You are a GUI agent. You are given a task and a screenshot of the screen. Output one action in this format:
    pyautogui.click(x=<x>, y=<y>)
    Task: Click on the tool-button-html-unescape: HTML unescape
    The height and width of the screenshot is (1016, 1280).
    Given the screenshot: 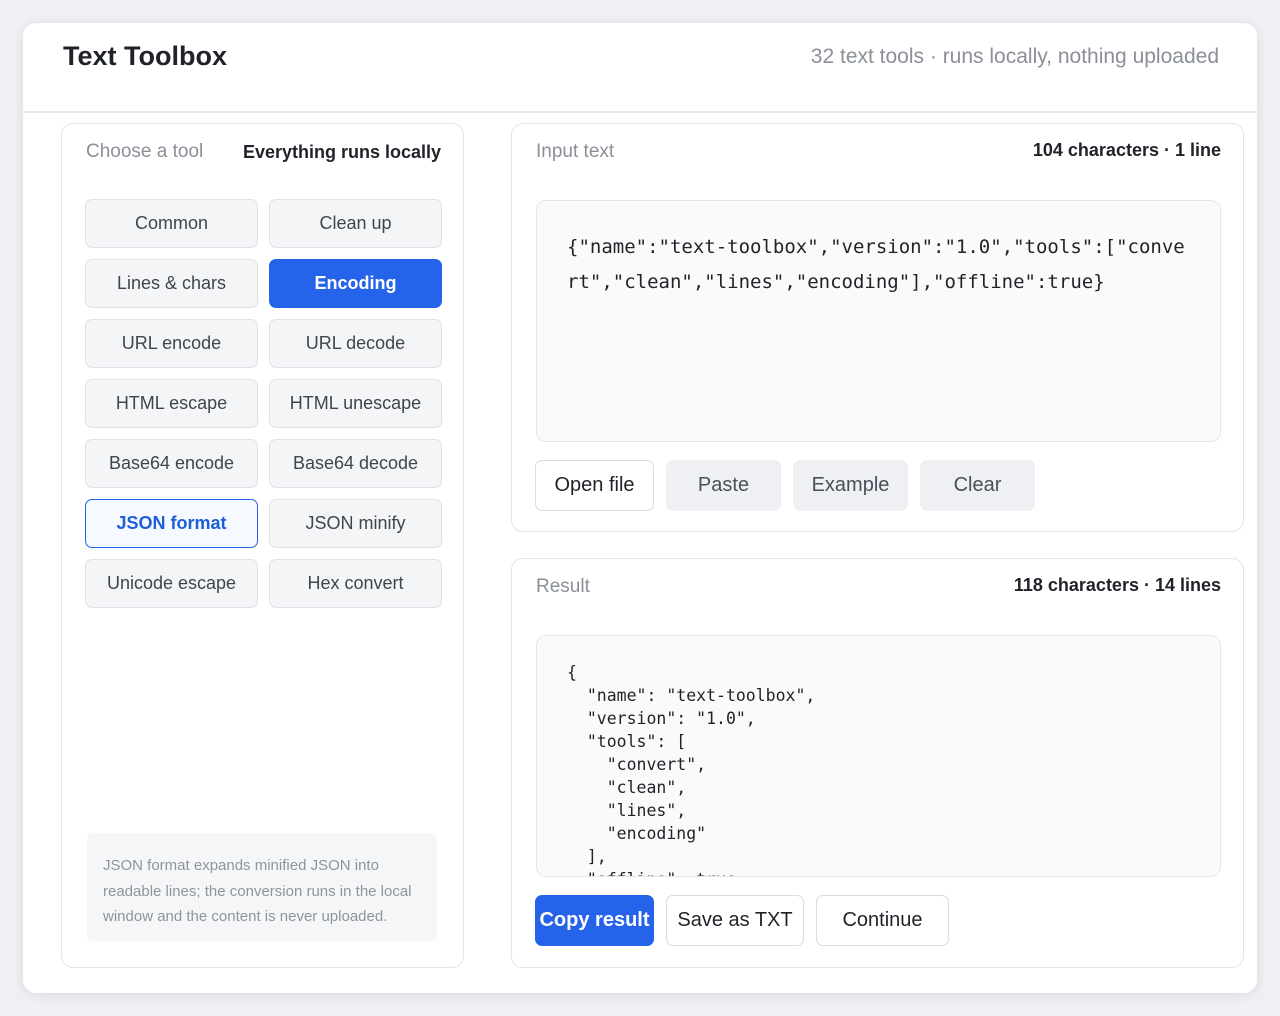 What is the action you would take?
    pyautogui.click(x=355, y=403)
    